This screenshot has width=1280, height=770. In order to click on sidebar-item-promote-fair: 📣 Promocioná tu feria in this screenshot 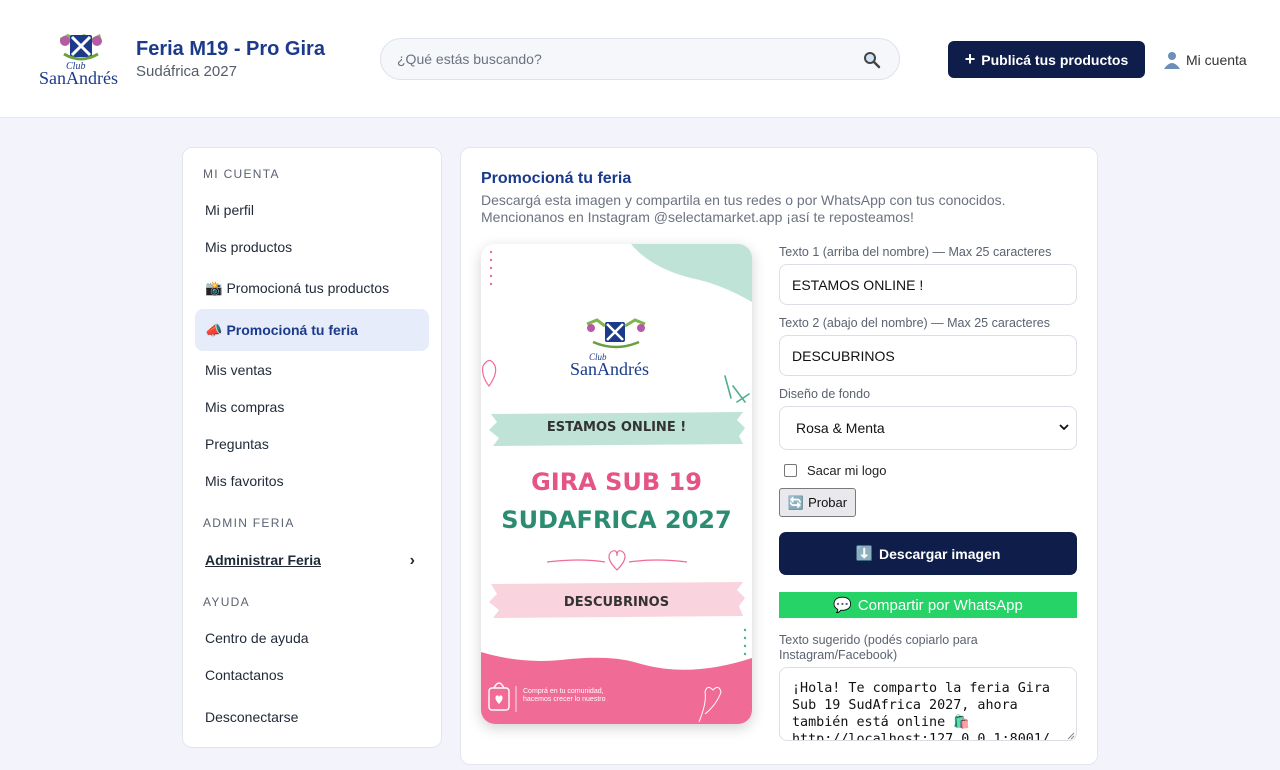, I will do `click(312, 330)`.